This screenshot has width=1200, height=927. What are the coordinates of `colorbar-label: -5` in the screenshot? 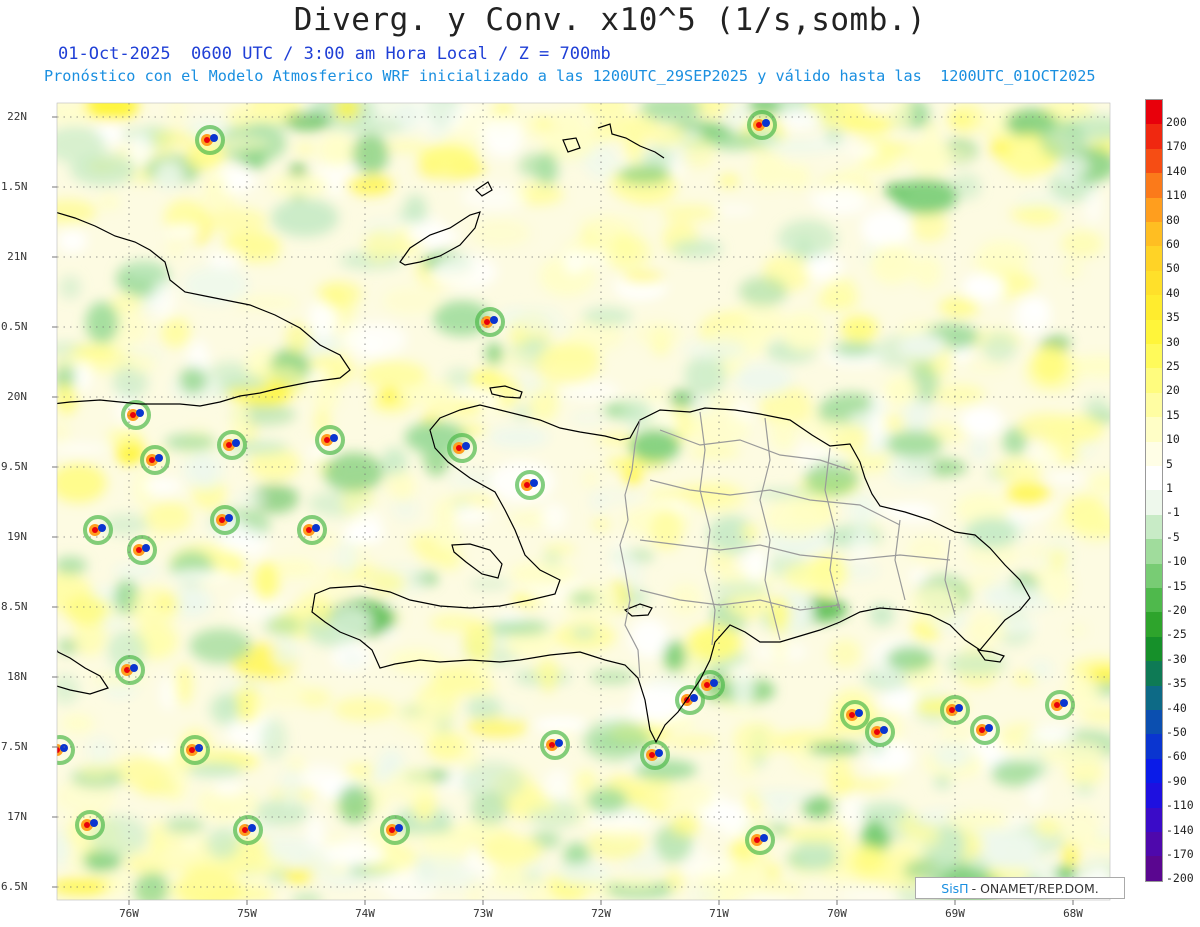 It's located at (1173, 536).